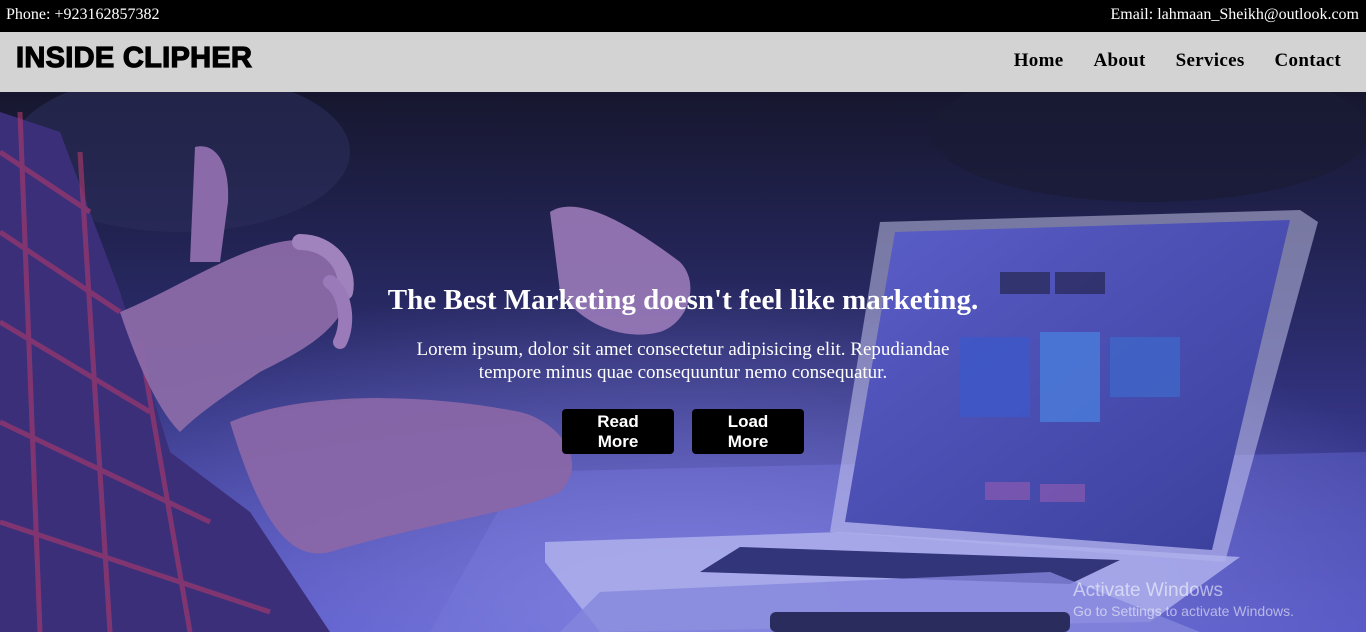  I want to click on site-logo: INSIDE CLIPHER, so click(133, 58).